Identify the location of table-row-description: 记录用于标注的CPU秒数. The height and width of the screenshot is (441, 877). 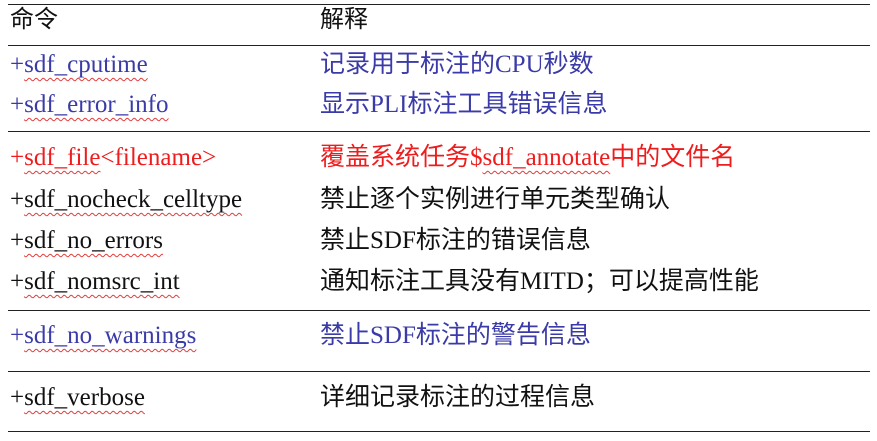
(457, 64).